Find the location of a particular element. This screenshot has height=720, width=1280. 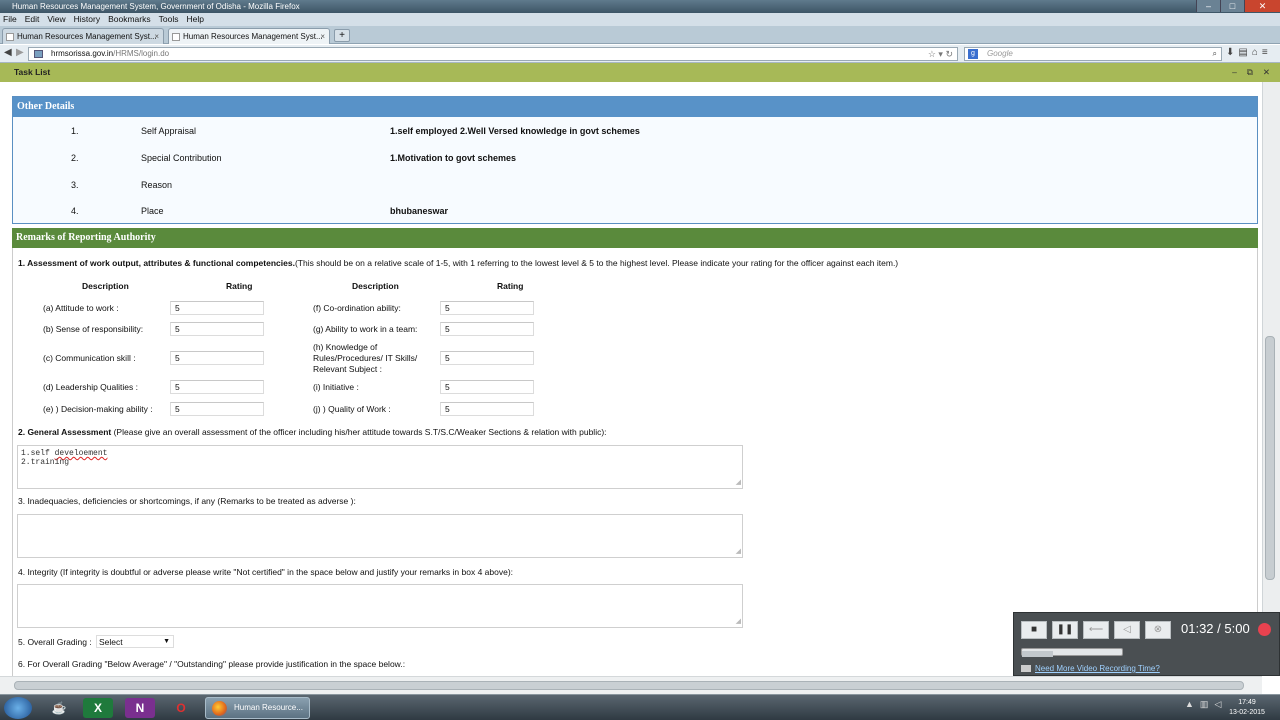

reload-icon: ↻ is located at coordinates (949, 54).